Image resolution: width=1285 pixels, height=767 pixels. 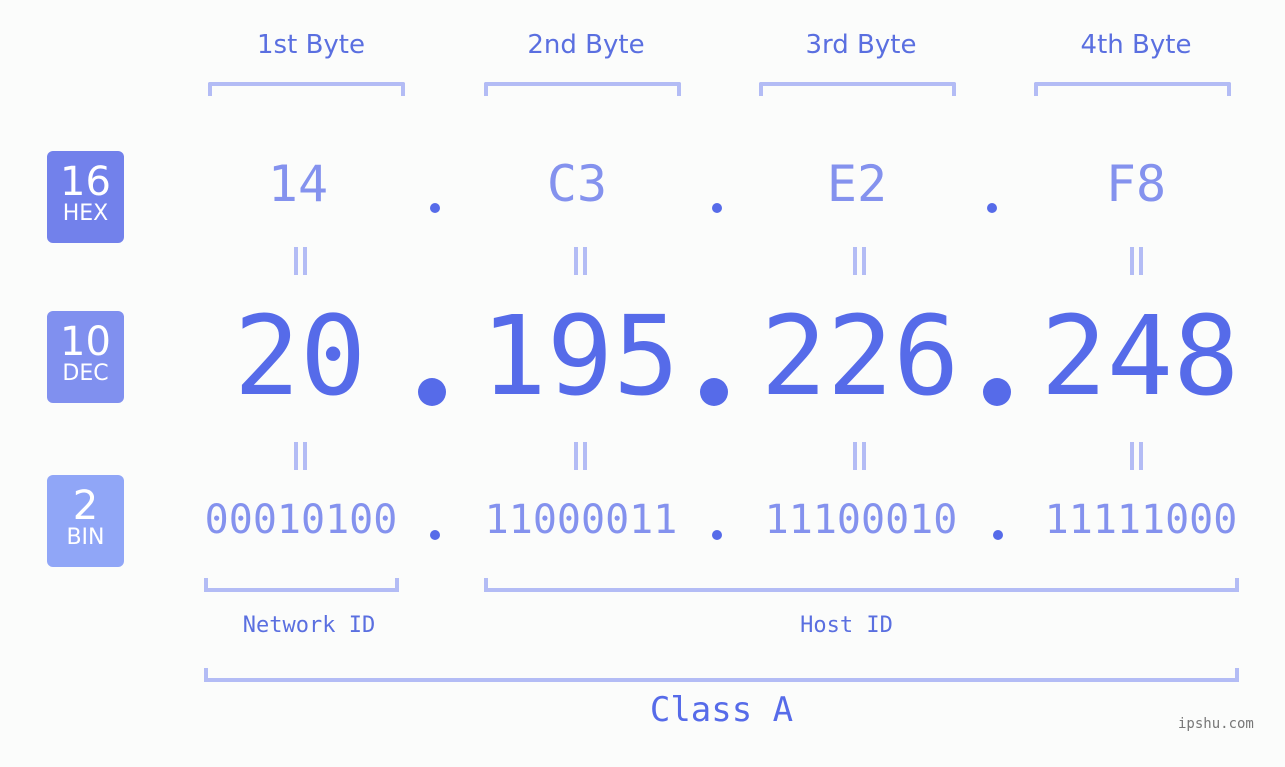 What do you see at coordinates (301, 520) in the screenshot?
I see `bin-byte-1: 00010100` at bounding box center [301, 520].